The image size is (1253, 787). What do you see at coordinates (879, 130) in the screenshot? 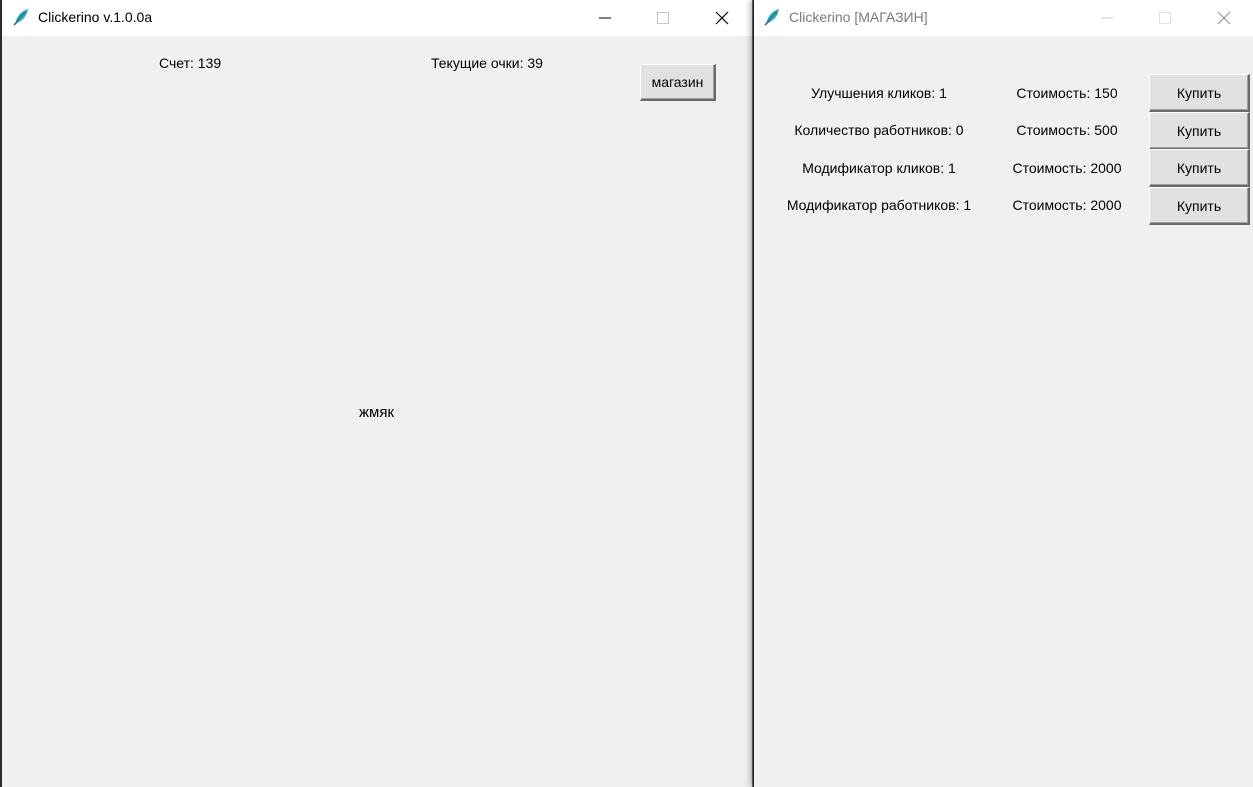
I see `item-name-label: Количество работников: 0` at bounding box center [879, 130].